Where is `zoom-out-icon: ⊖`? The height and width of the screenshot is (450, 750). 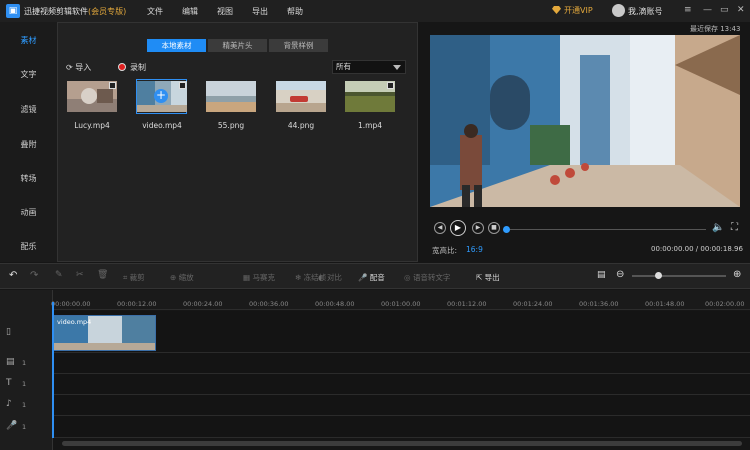
zoom-out-icon: ⊖ is located at coordinates (620, 274).